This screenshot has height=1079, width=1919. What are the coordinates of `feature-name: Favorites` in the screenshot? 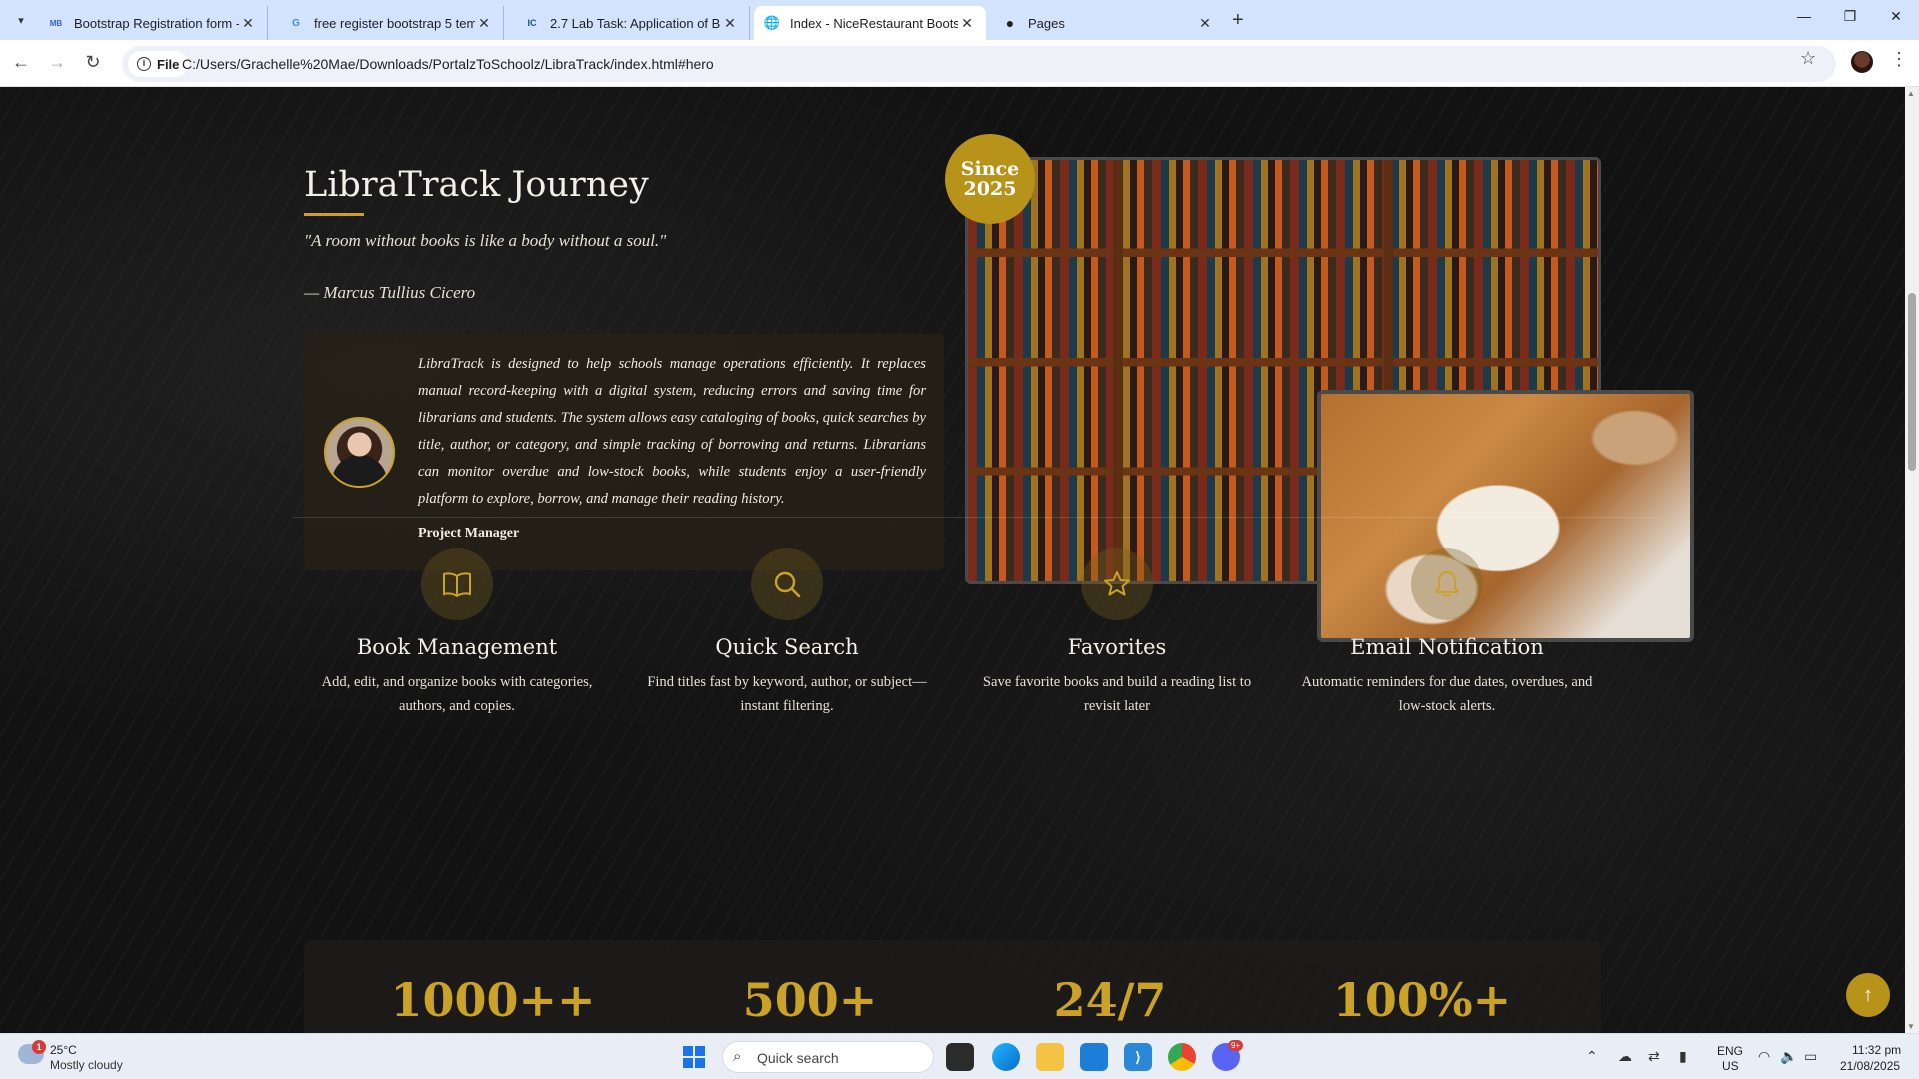 It's located at (1117, 647).